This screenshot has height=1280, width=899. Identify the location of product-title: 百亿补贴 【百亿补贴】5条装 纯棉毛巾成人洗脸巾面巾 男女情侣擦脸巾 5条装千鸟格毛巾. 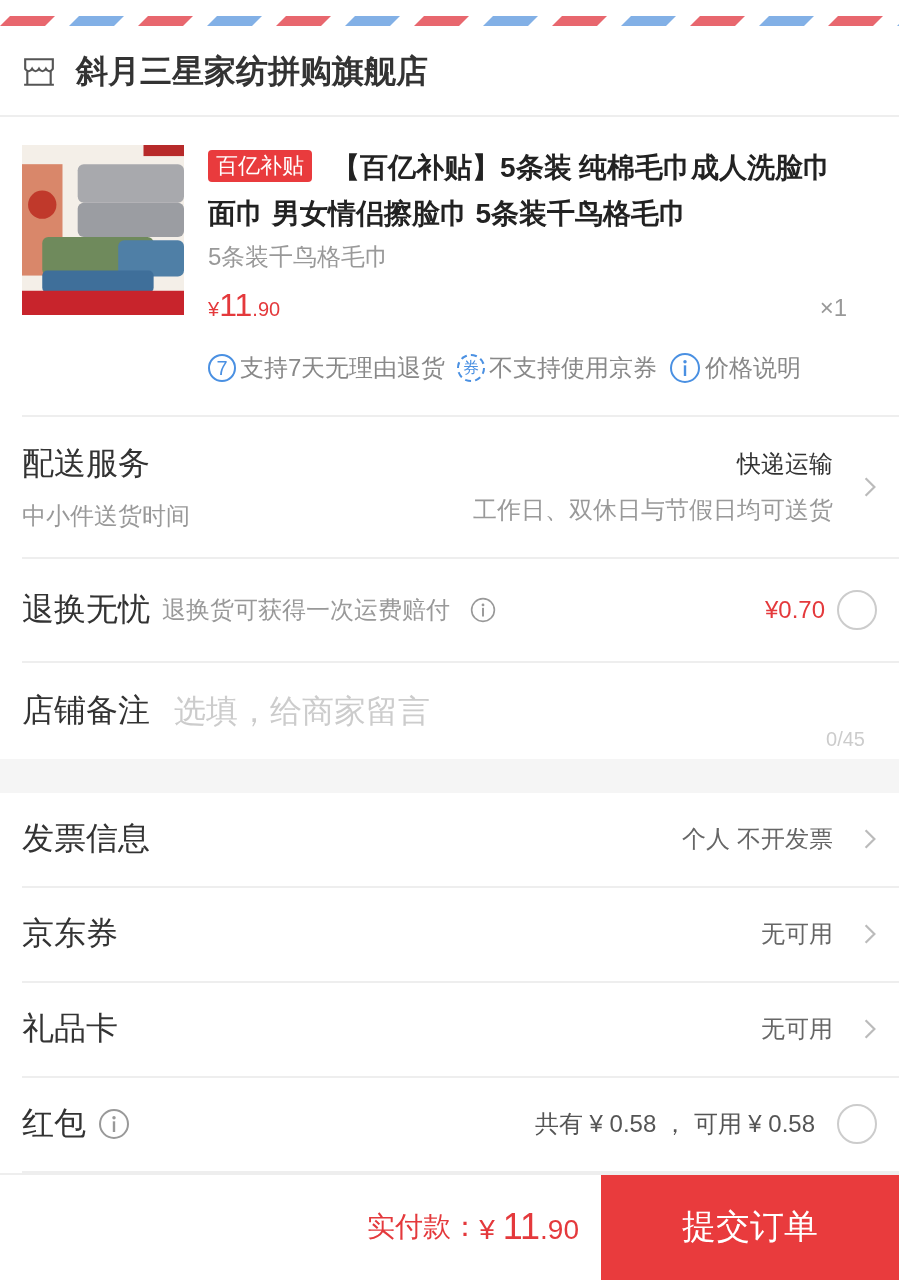
(527, 191).